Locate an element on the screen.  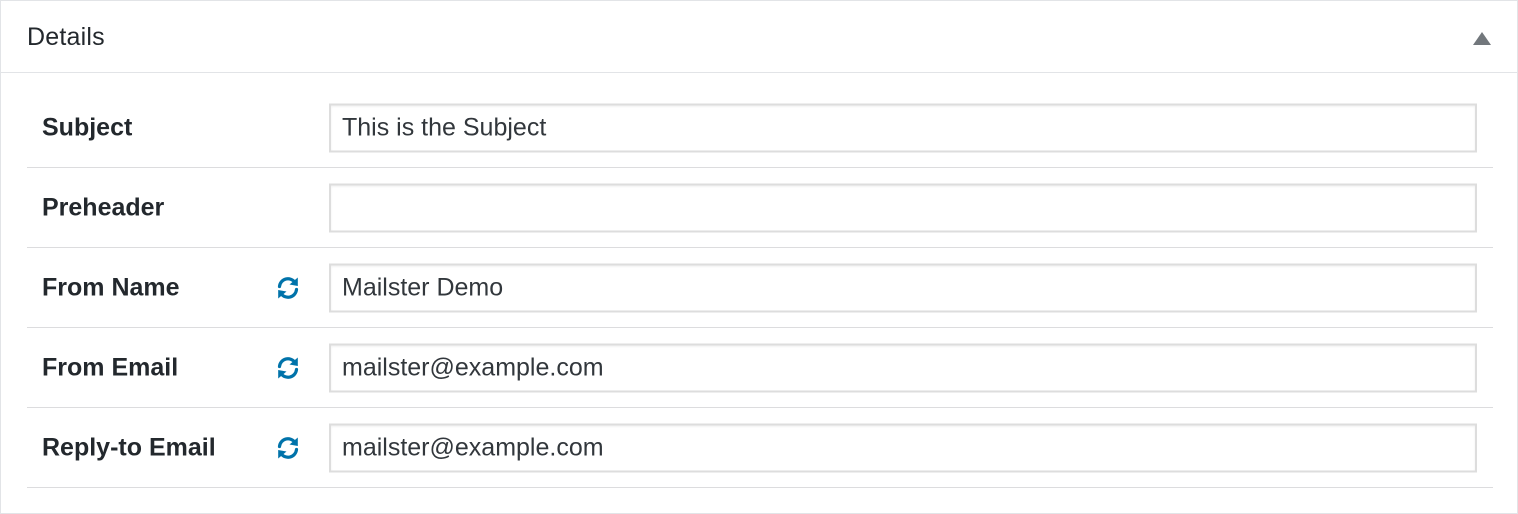
from-name-label: From Name is located at coordinates (111, 287).